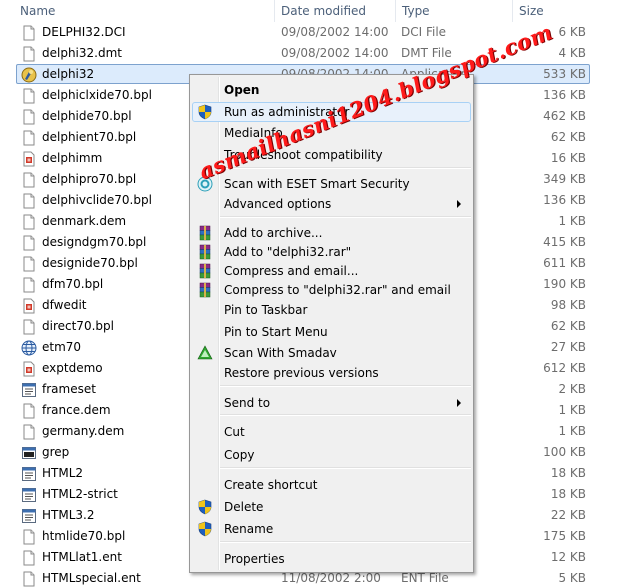 Image resolution: width=642 pixels, height=588 pixels. Describe the element at coordinates (288, 252) in the screenshot. I see `menu-item-label: Add to "delphi32.rar"` at that location.